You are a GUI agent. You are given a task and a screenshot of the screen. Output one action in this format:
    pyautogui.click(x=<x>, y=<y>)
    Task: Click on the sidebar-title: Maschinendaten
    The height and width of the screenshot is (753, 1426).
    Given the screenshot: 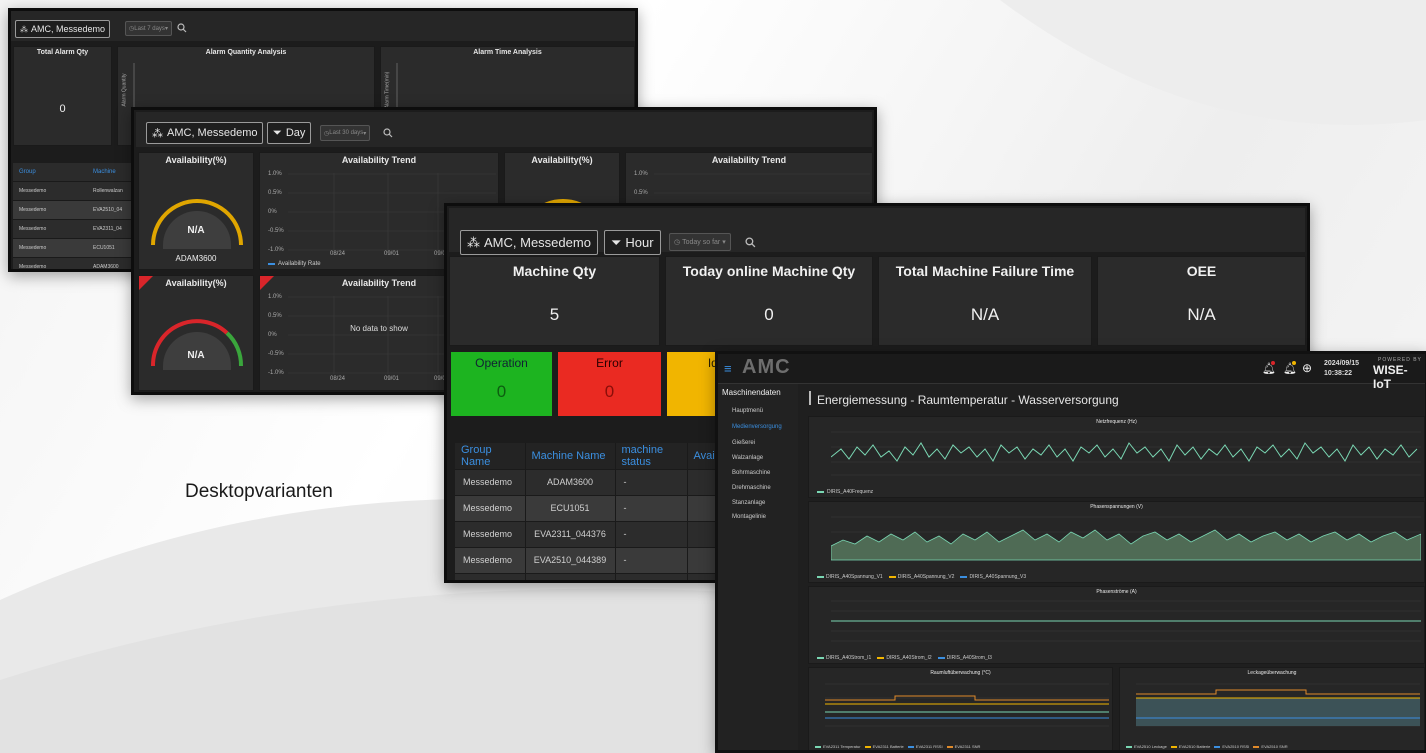 What is the action you would take?
    pyautogui.click(x=751, y=392)
    